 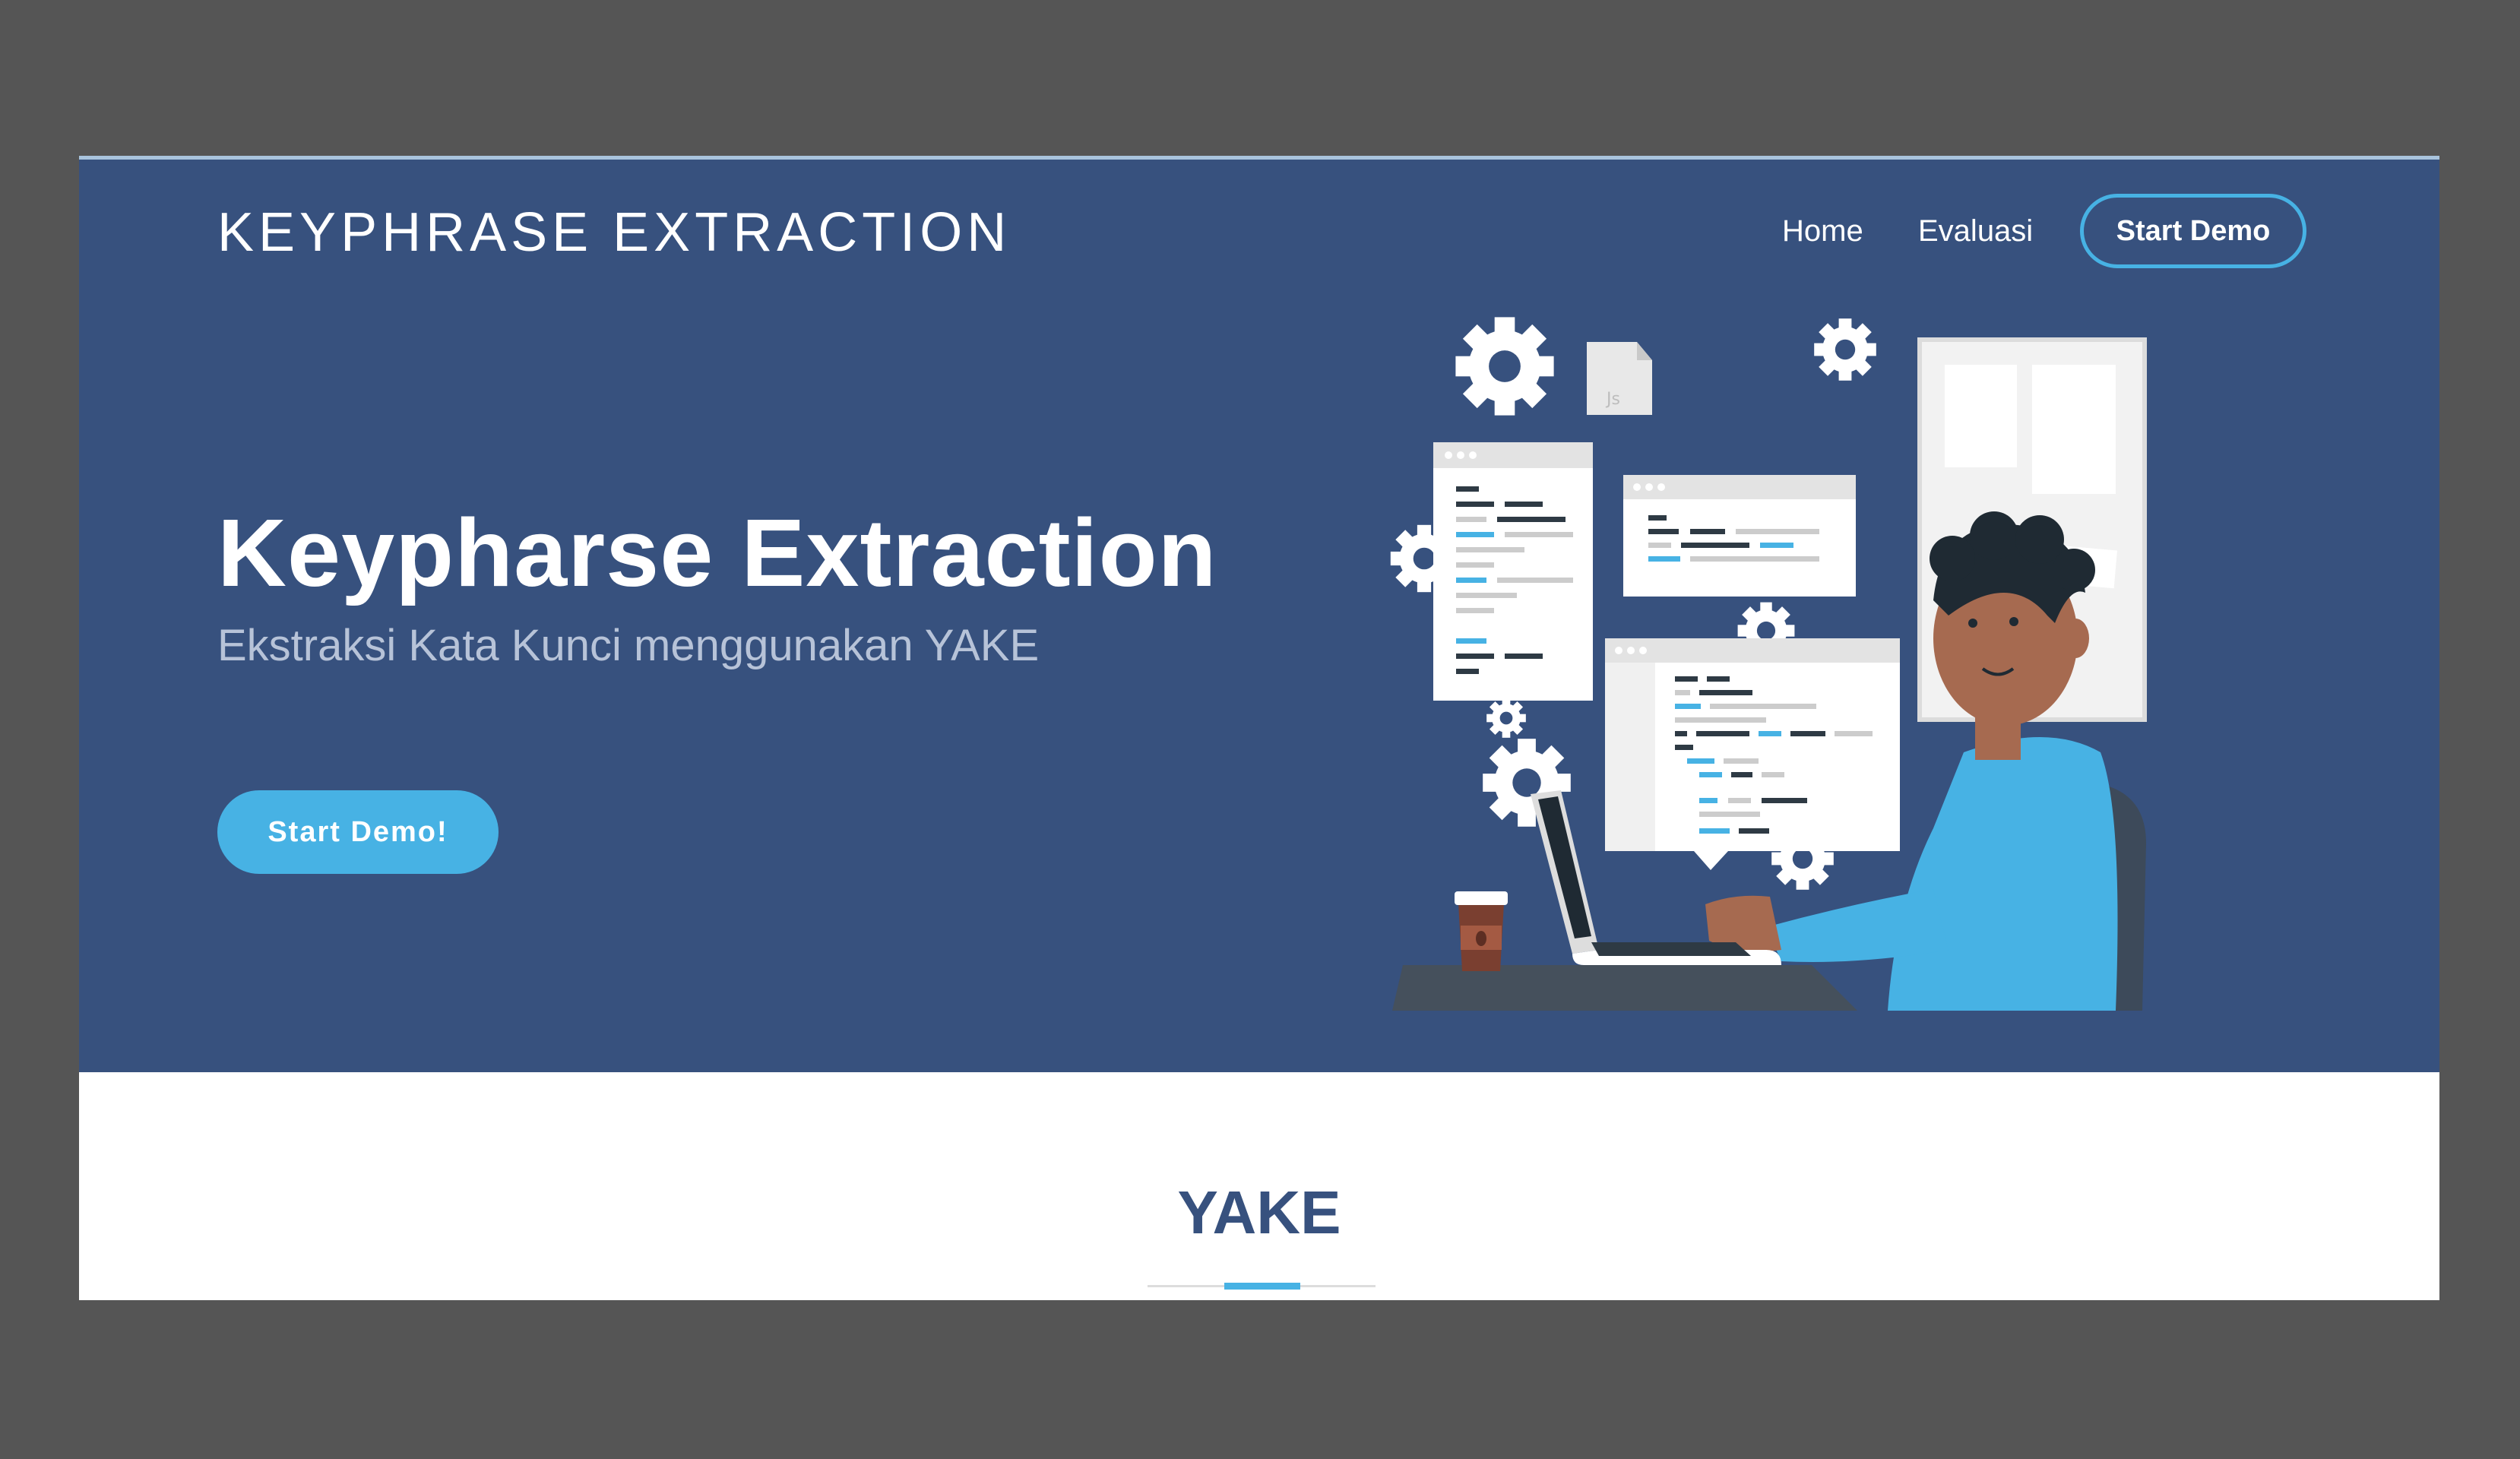 I want to click on nav-link-evaluasi: Evaluasi, so click(x=1975, y=231).